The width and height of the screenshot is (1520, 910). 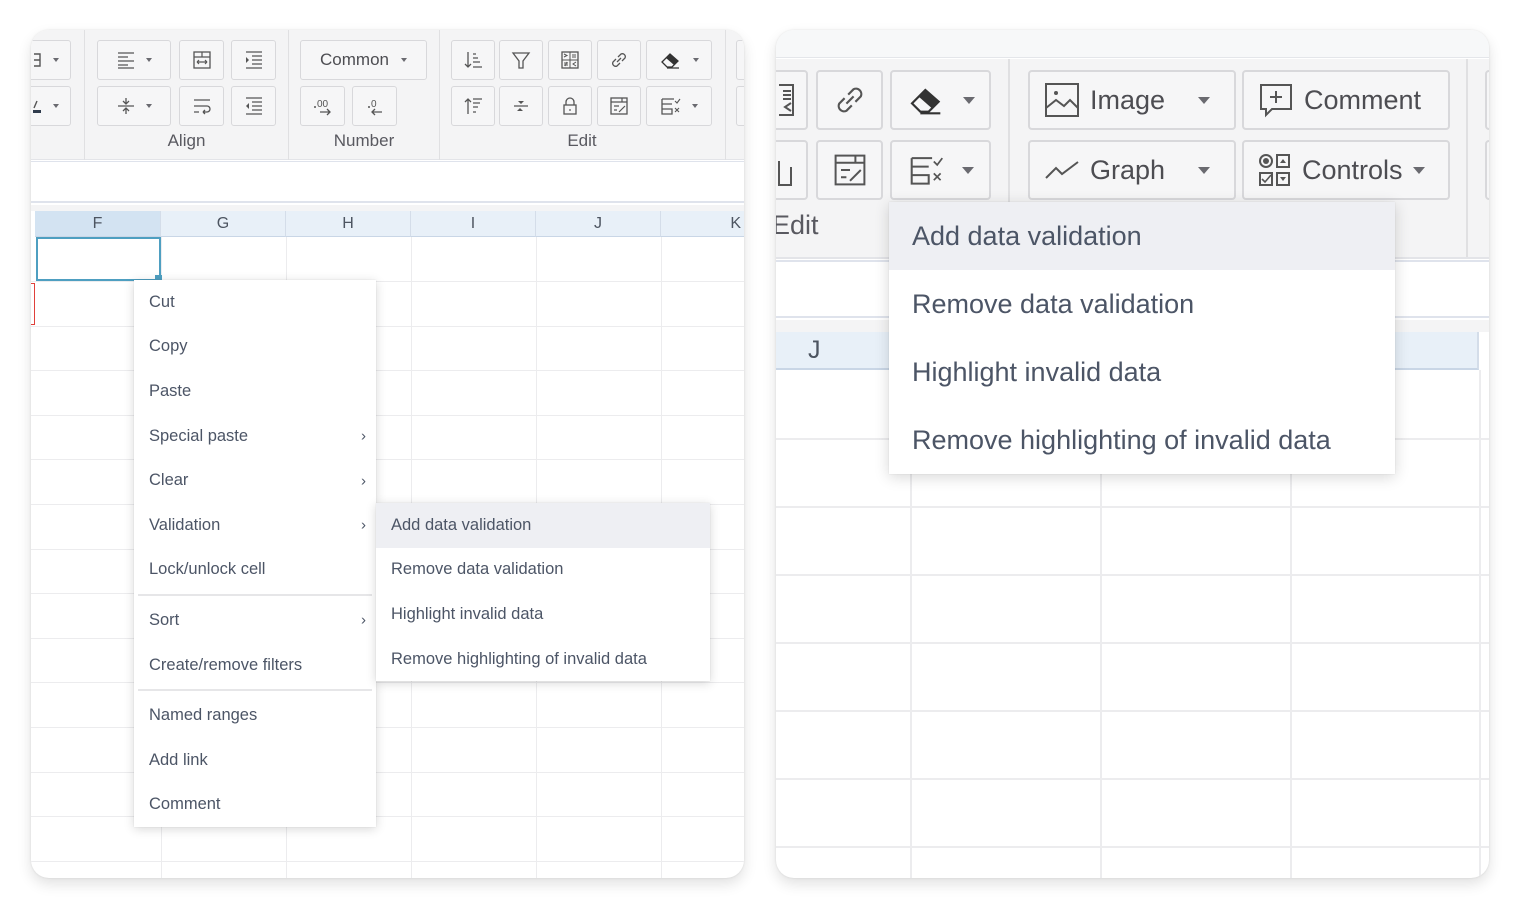 I want to click on form-edit-icon, so click(x=849, y=170).